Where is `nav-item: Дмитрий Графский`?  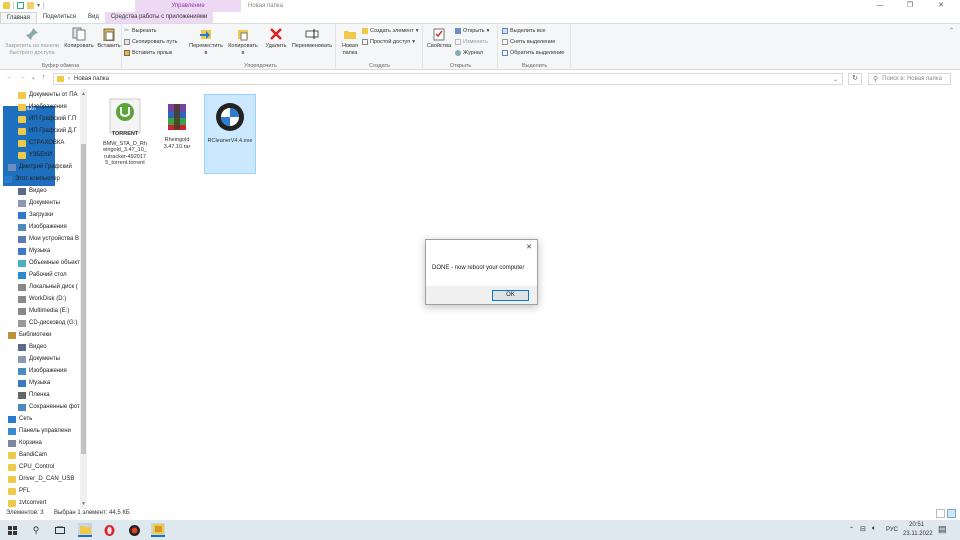 nav-item: Дмитрий Графский is located at coordinates (40, 167).